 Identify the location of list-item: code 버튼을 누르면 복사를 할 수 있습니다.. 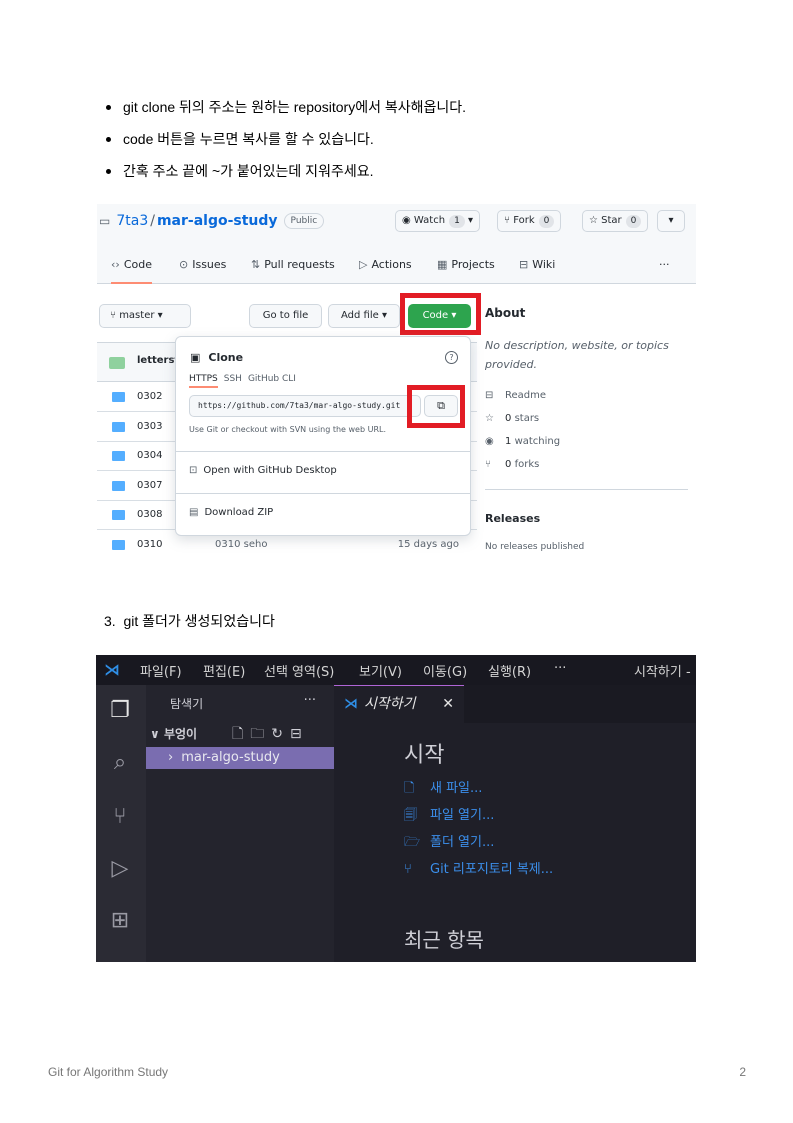
(416, 139).